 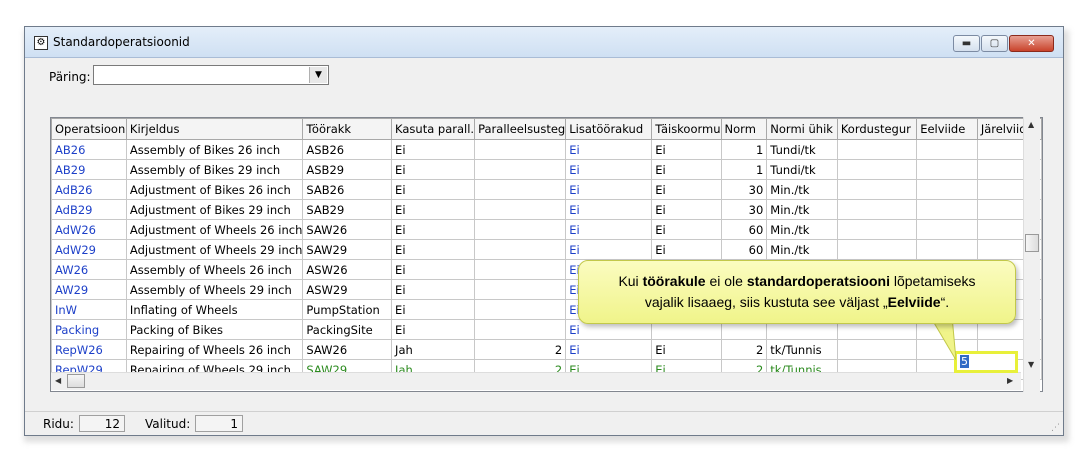 I want to click on table-cell: SAW29, so click(x=347, y=249).